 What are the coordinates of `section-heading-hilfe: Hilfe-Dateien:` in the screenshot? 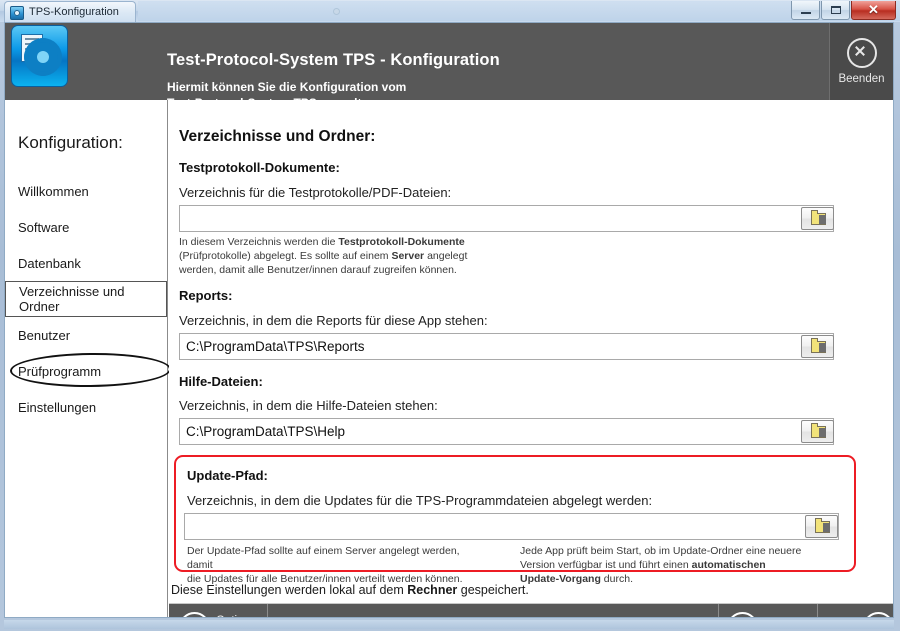 It's located at (221, 381).